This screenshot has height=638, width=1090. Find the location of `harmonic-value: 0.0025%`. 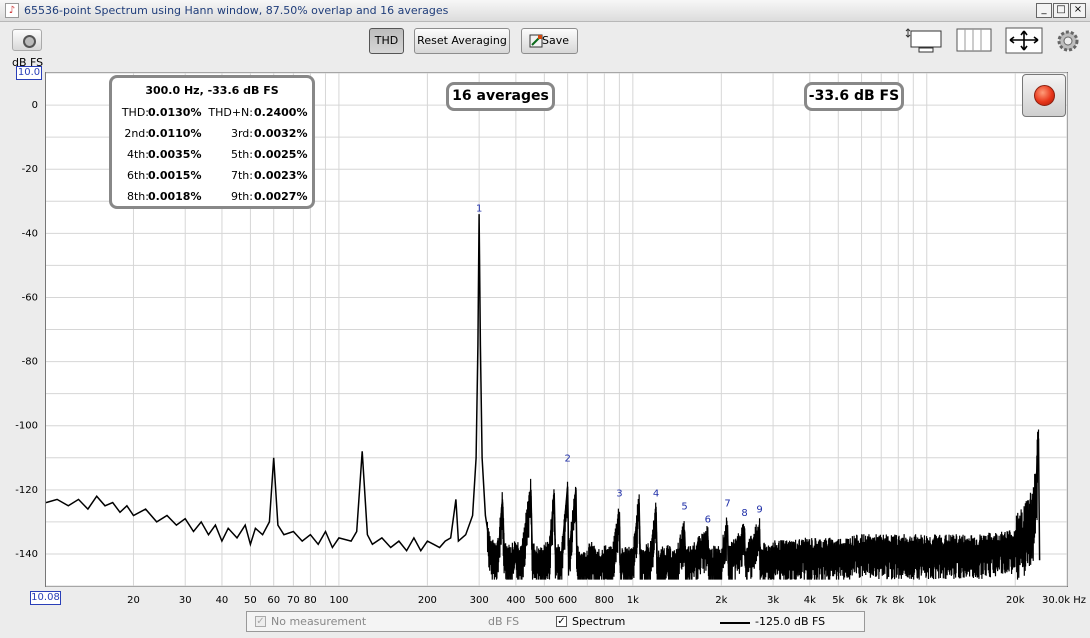

harmonic-value: 0.0025% is located at coordinates (281, 154).